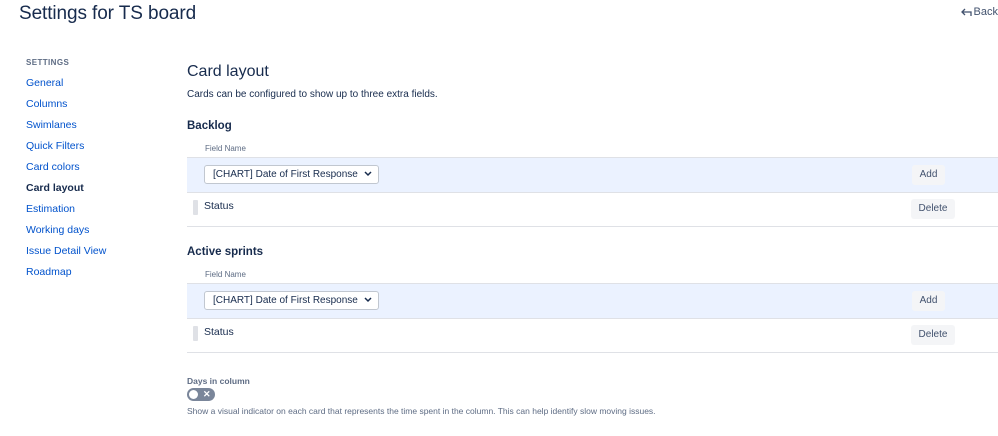 This screenshot has height=436, width=998. I want to click on backlog-field-name-header: Field Name, so click(225, 148).